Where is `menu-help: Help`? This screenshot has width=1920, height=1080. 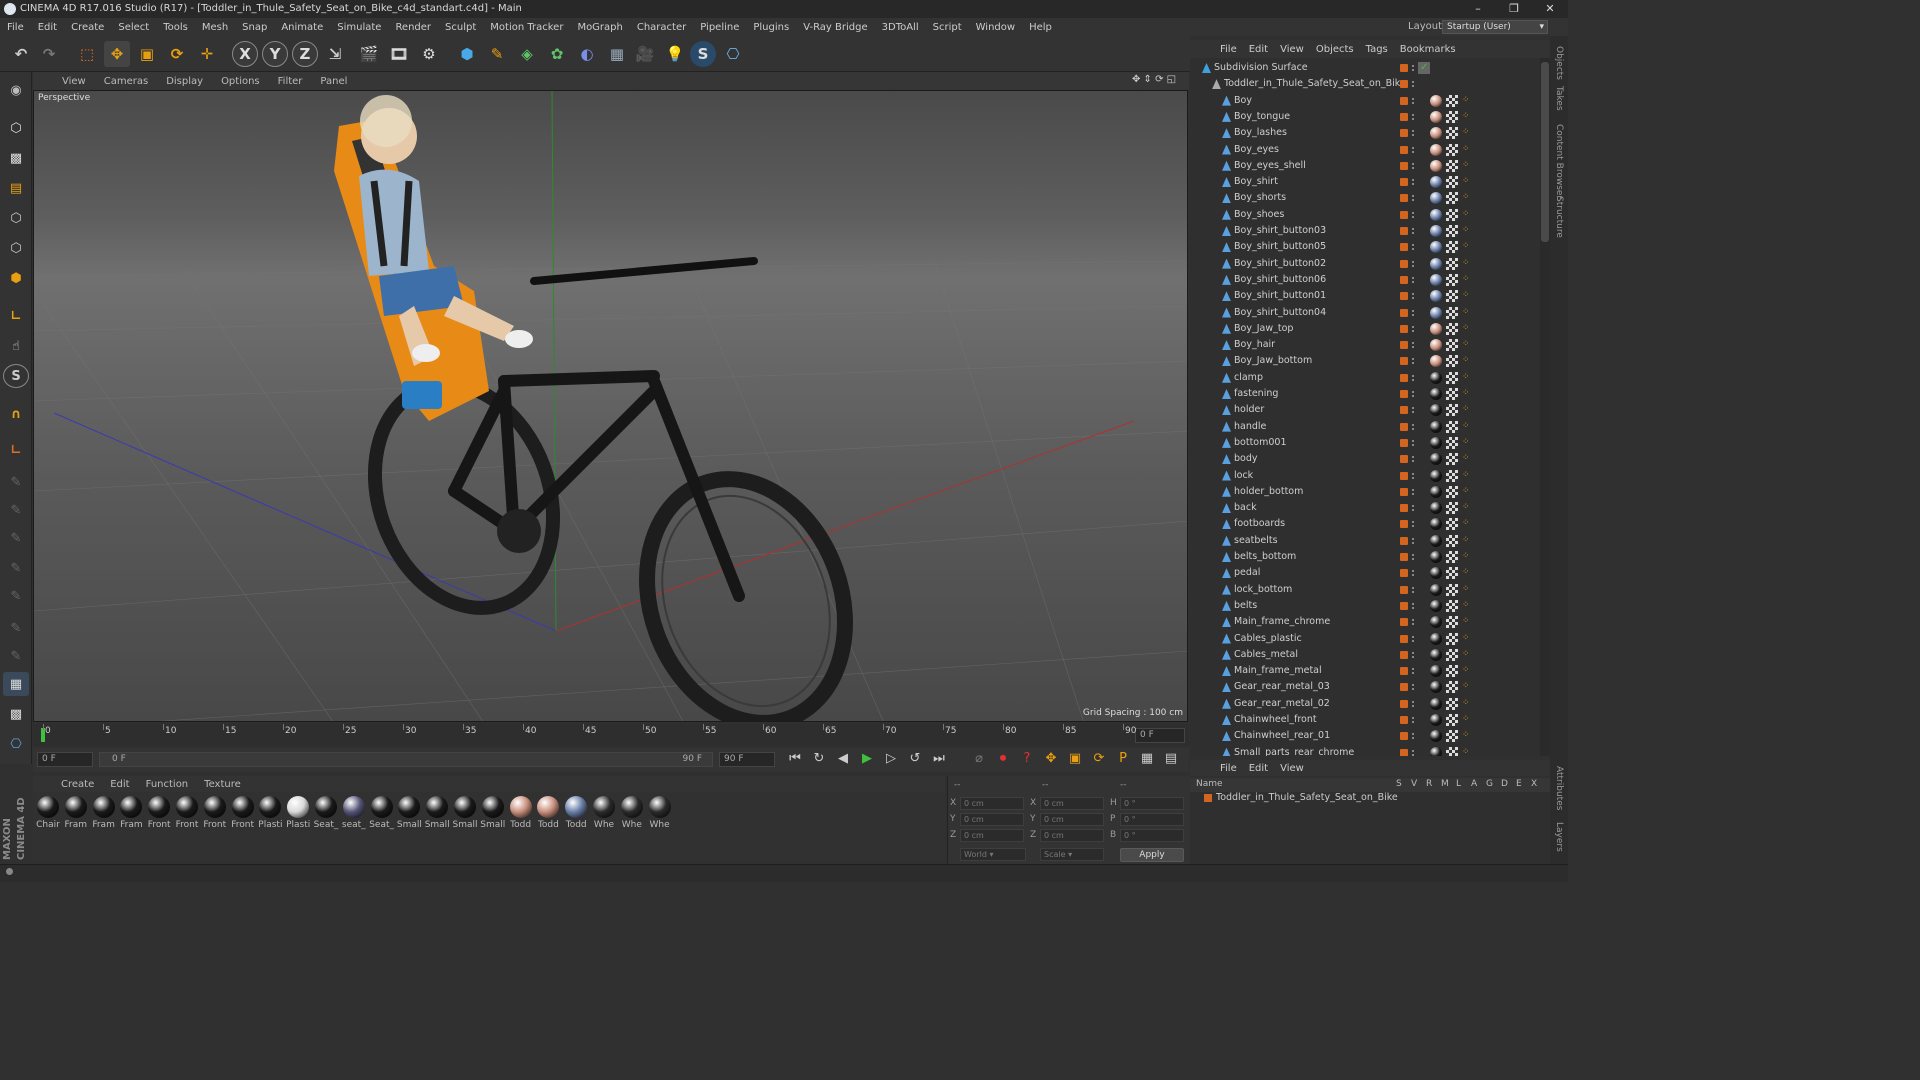 menu-help: Help is located at coordinates (1040, 27).